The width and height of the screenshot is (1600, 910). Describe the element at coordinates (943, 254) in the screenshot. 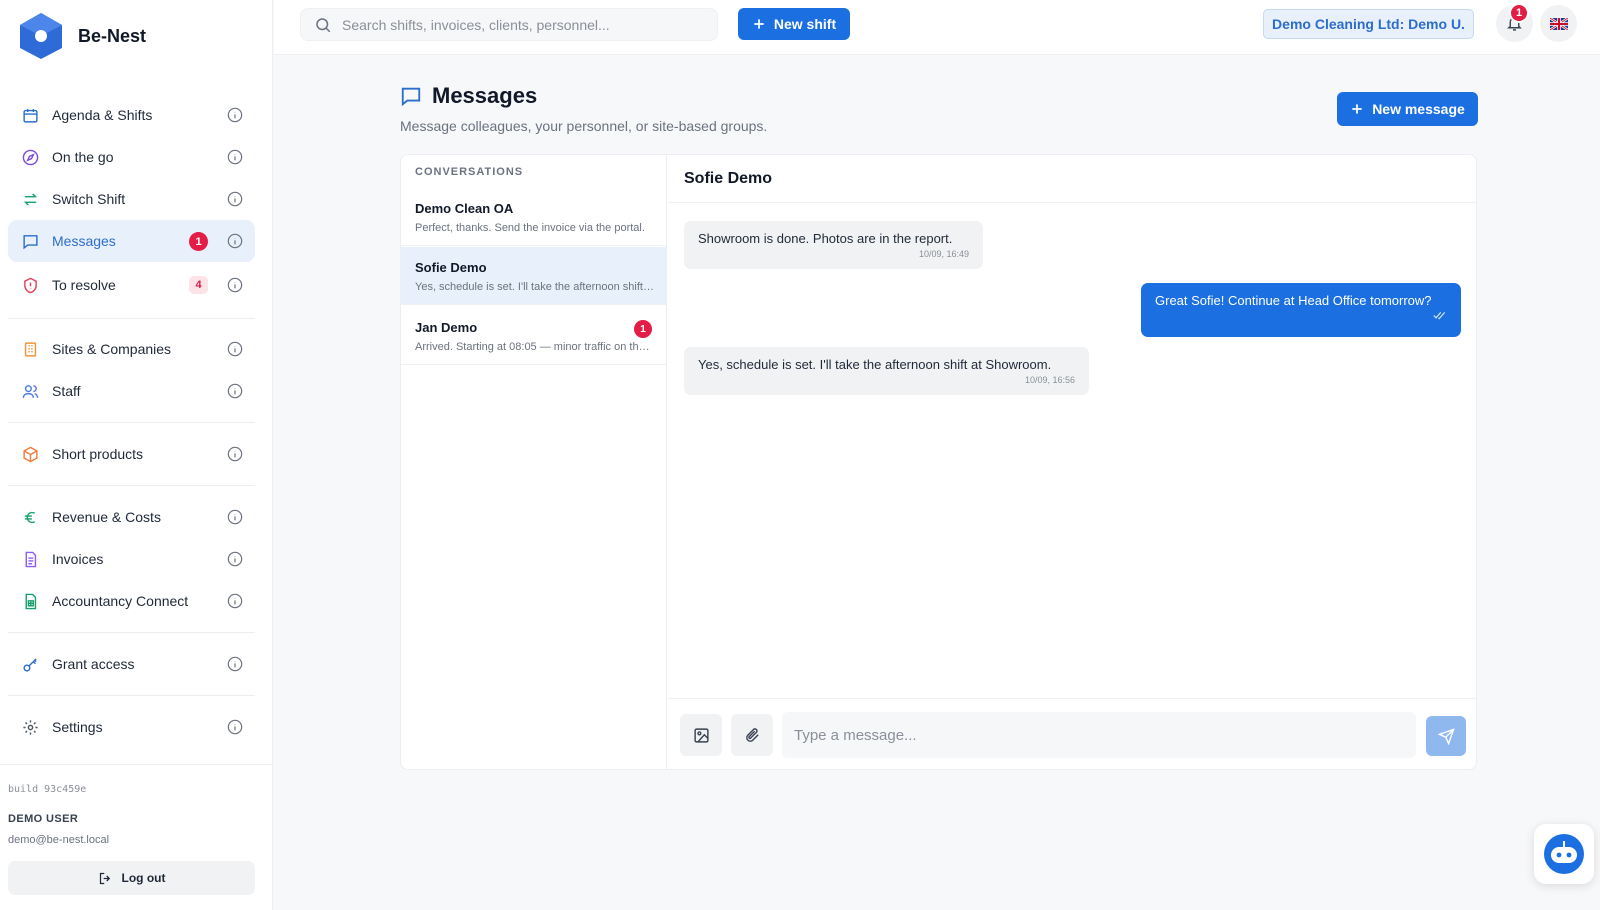

I see `message-time: 10/09, 16:49` at that location.